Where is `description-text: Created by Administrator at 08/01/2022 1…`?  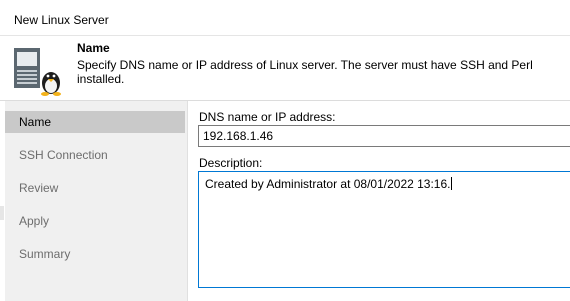 description-text: Created by Administrator at 08/01/2022 1… is located at coordinates (328, 184).